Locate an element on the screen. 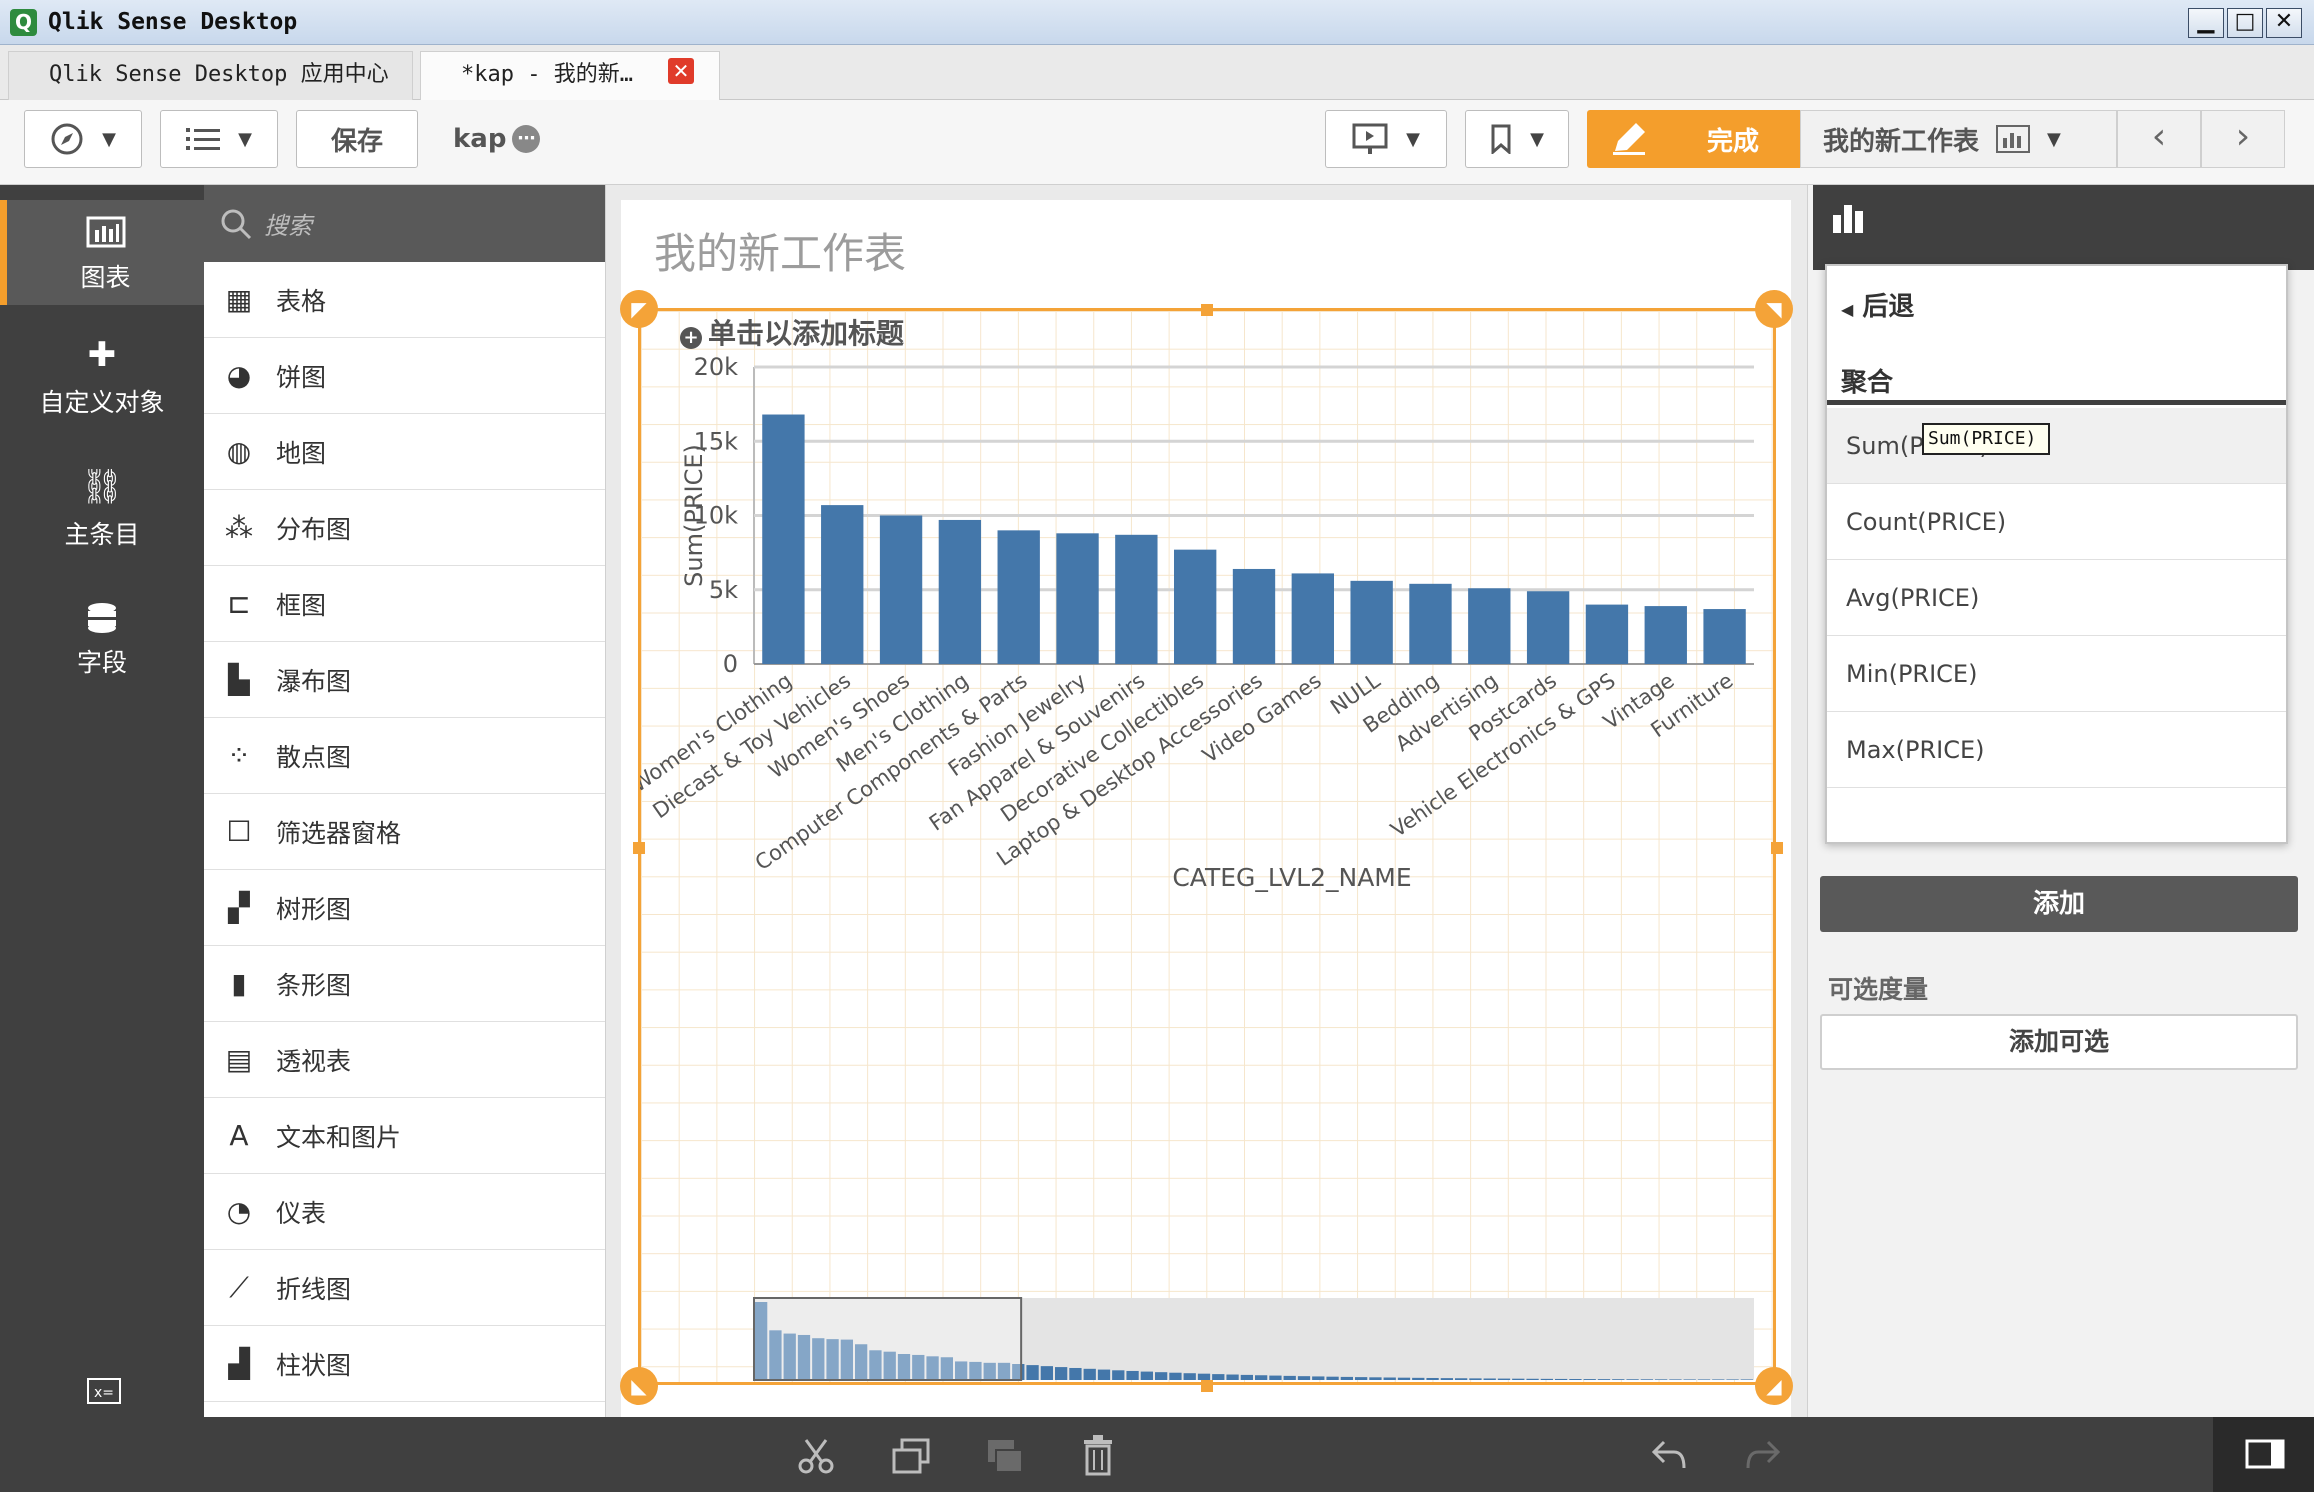  close-window-button: ✕ is located at coordinates (2284, 23).